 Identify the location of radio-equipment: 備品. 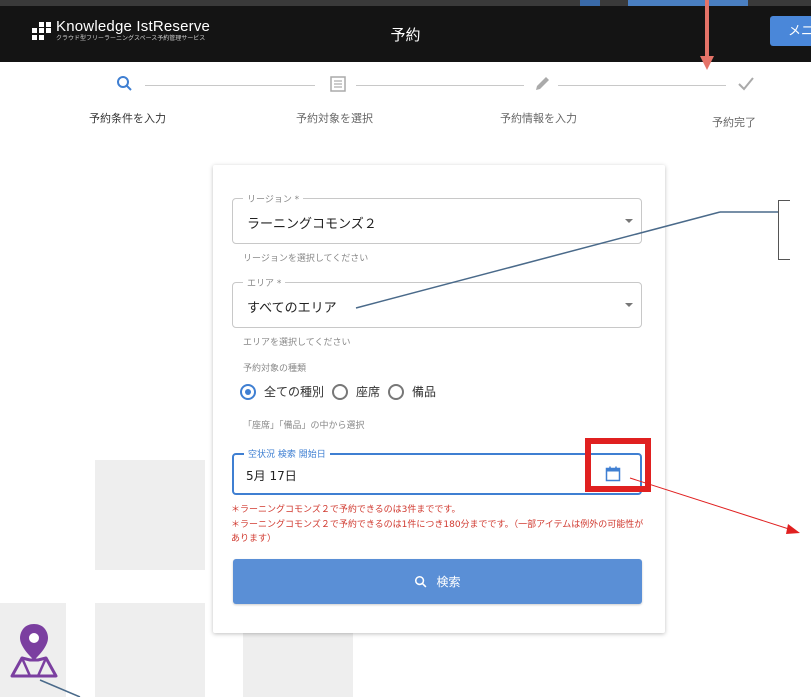
(412, 391).